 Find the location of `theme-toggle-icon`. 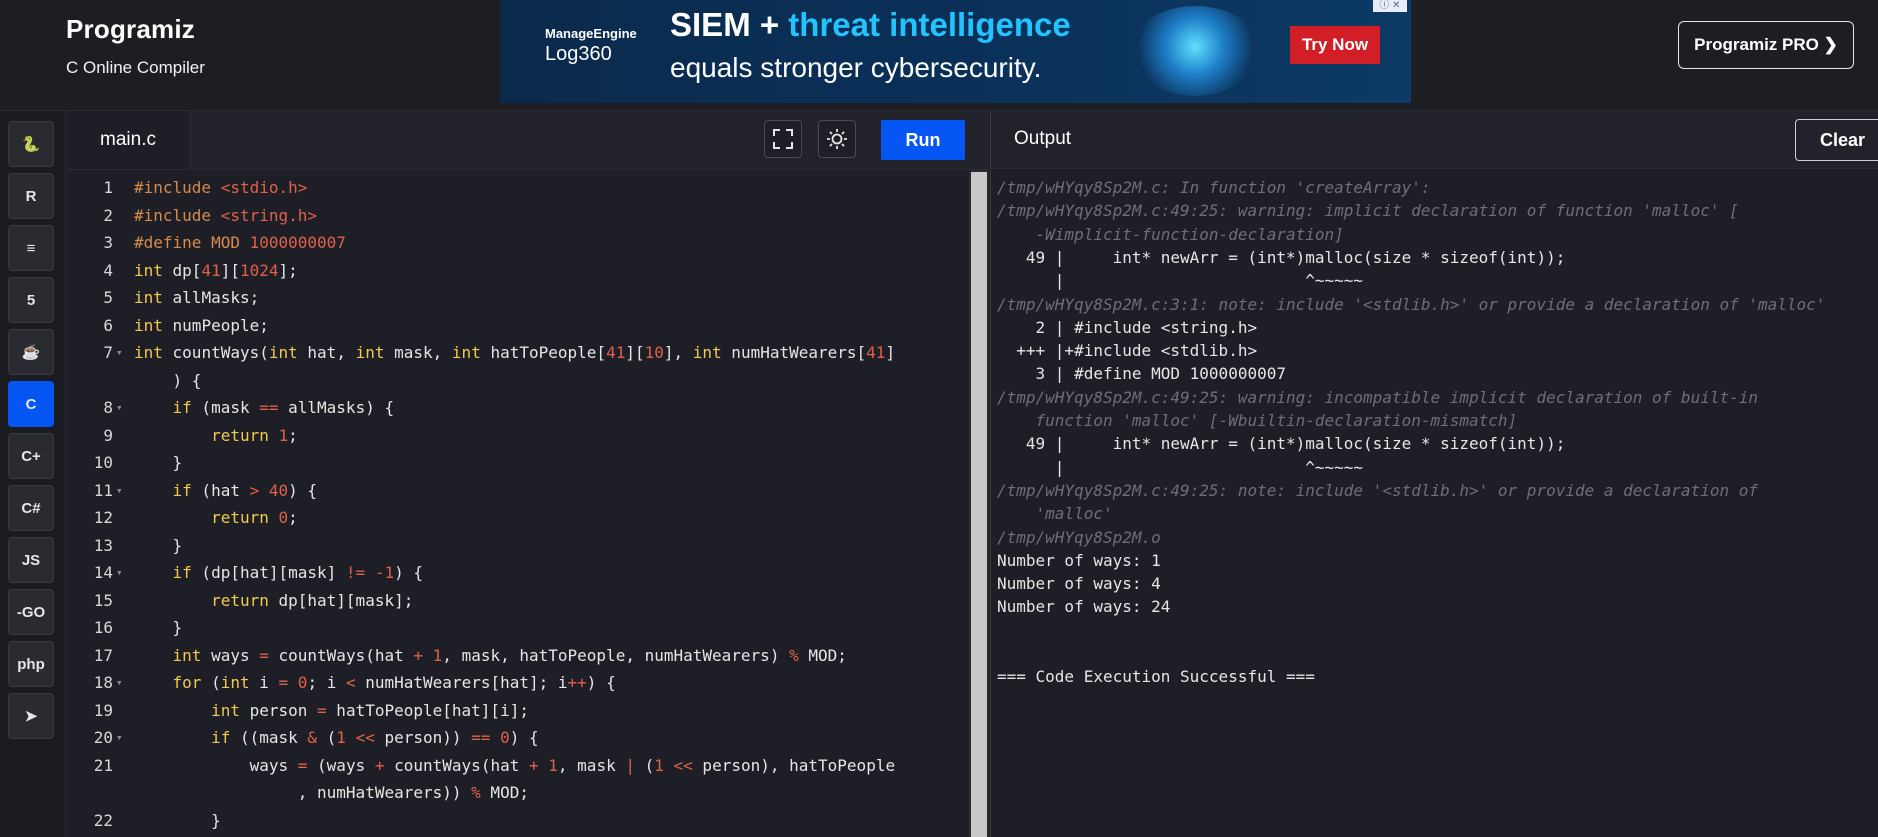

theme-toggle-icon is located at coordinates (837, 139).